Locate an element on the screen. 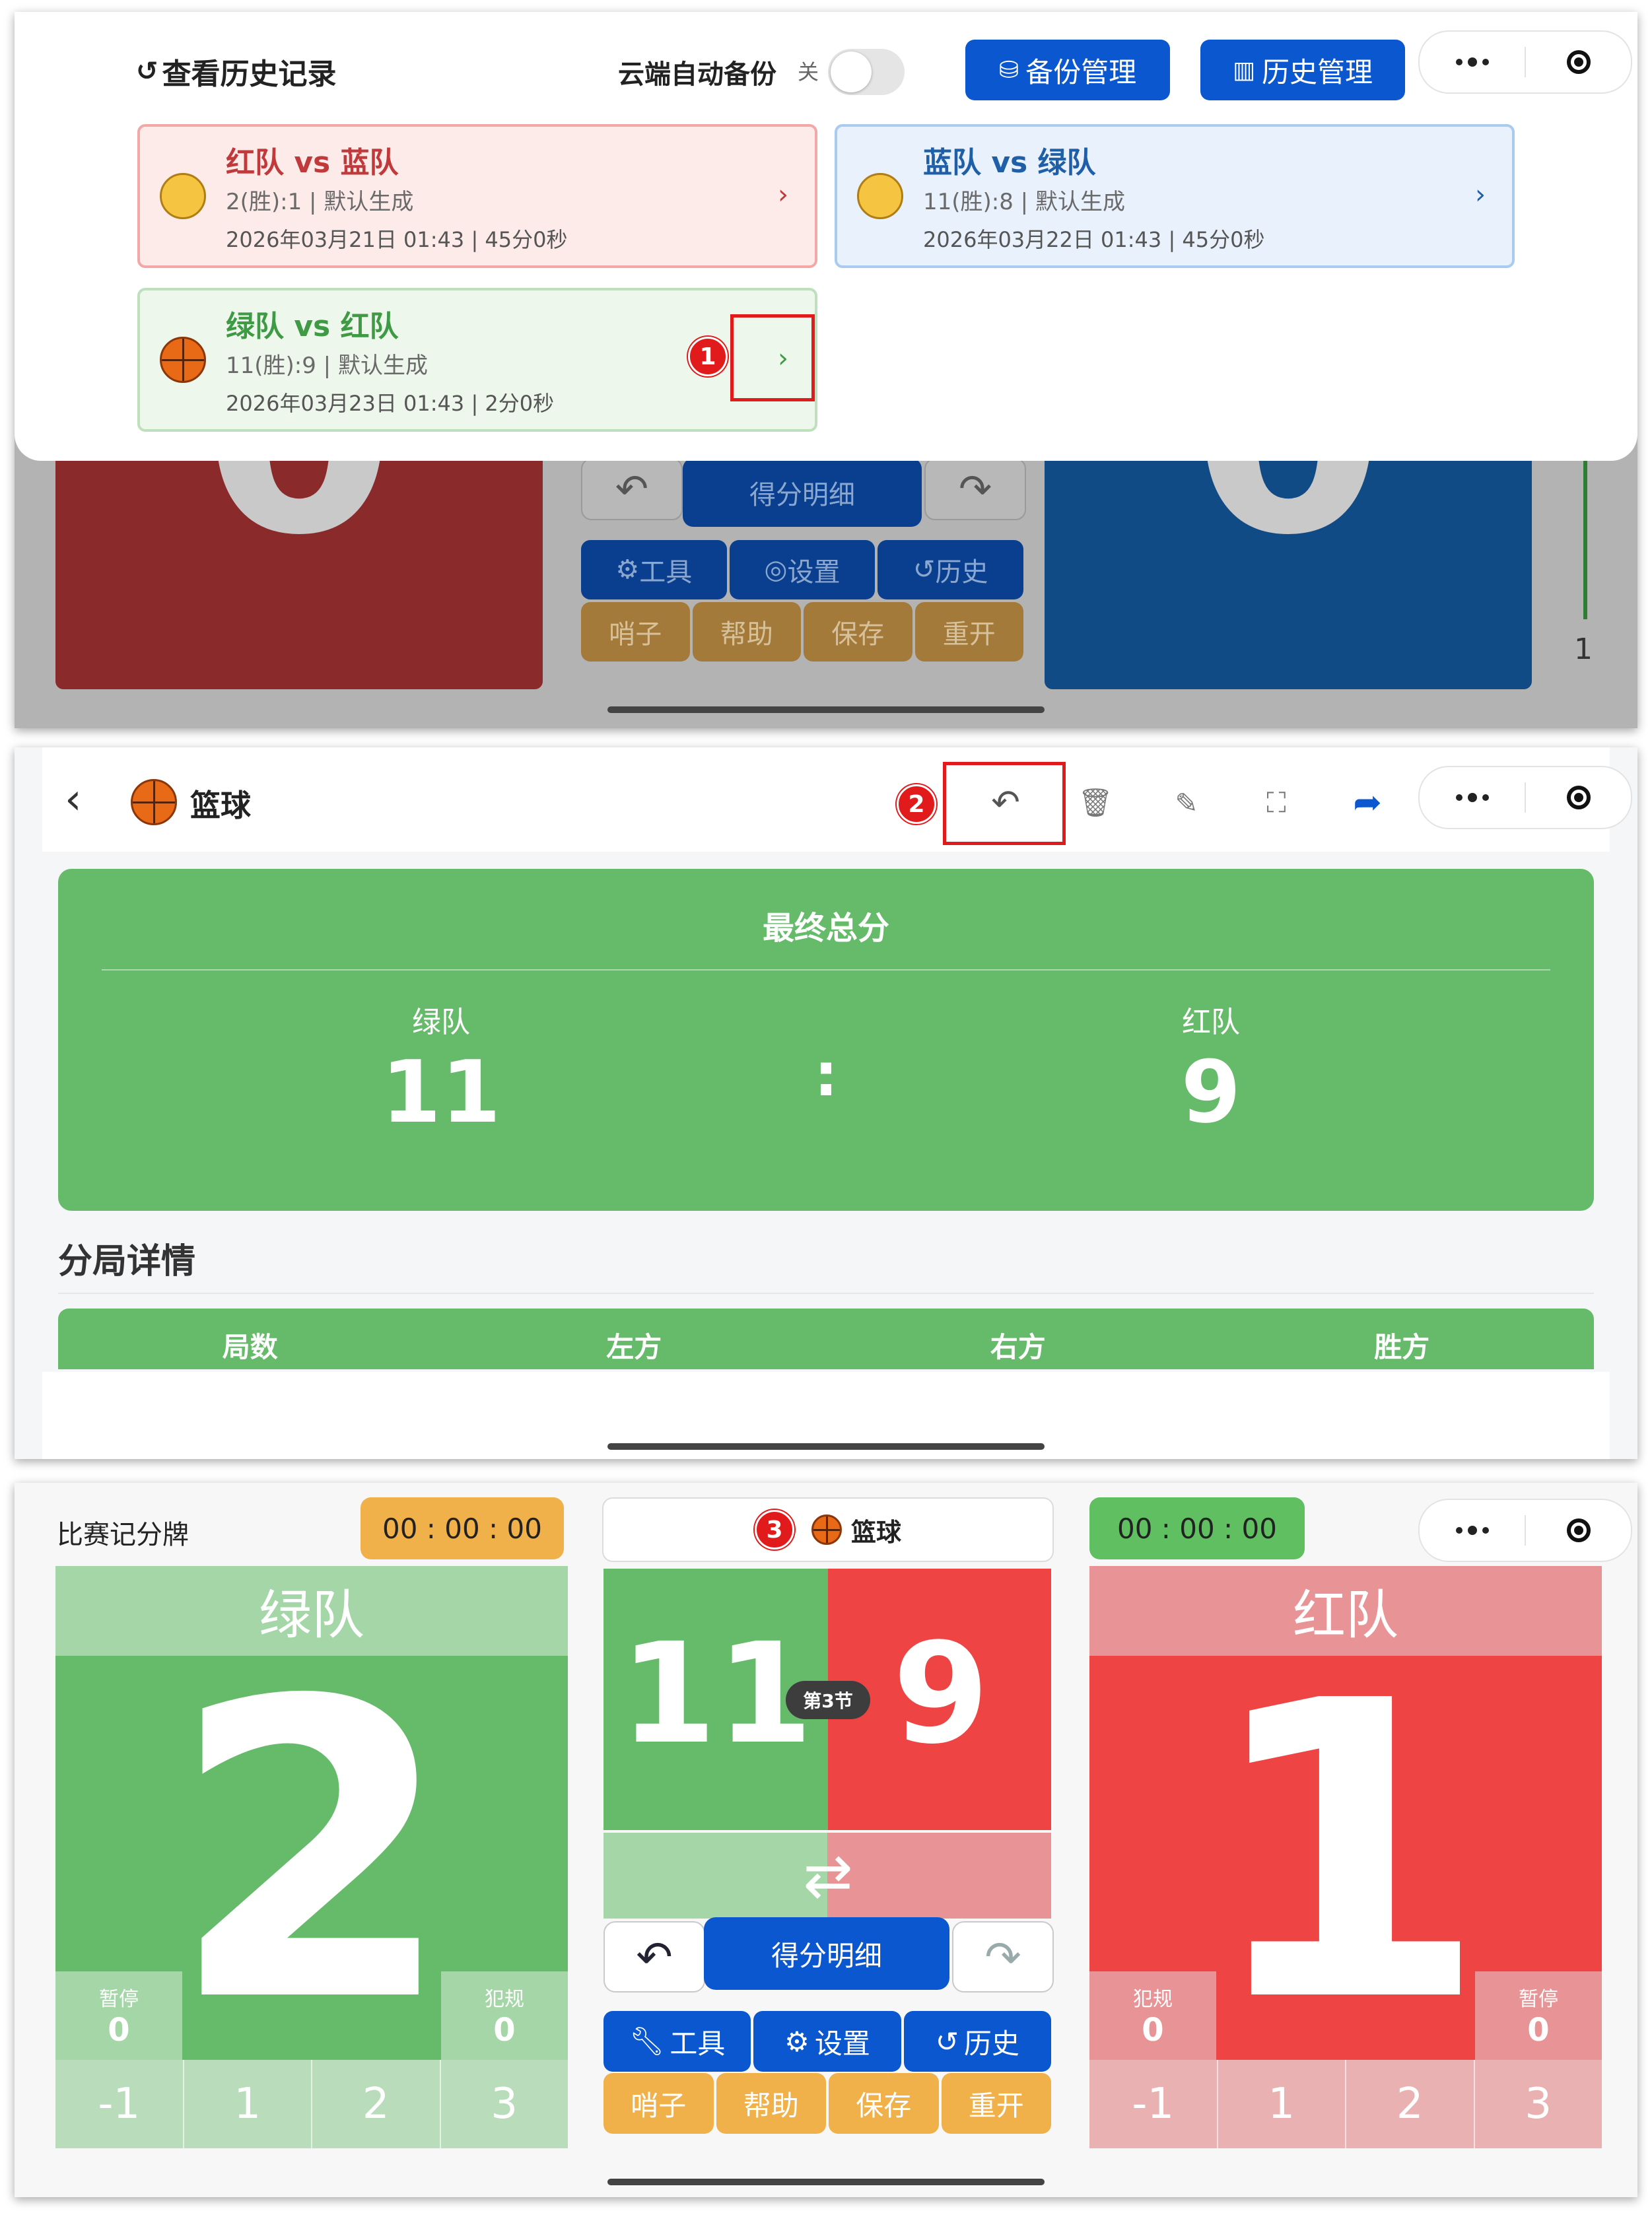 This screenshot has height=2213, width=1652. view-history-link: ↺ 查看历史记录 is located at coordinates (236, 71).